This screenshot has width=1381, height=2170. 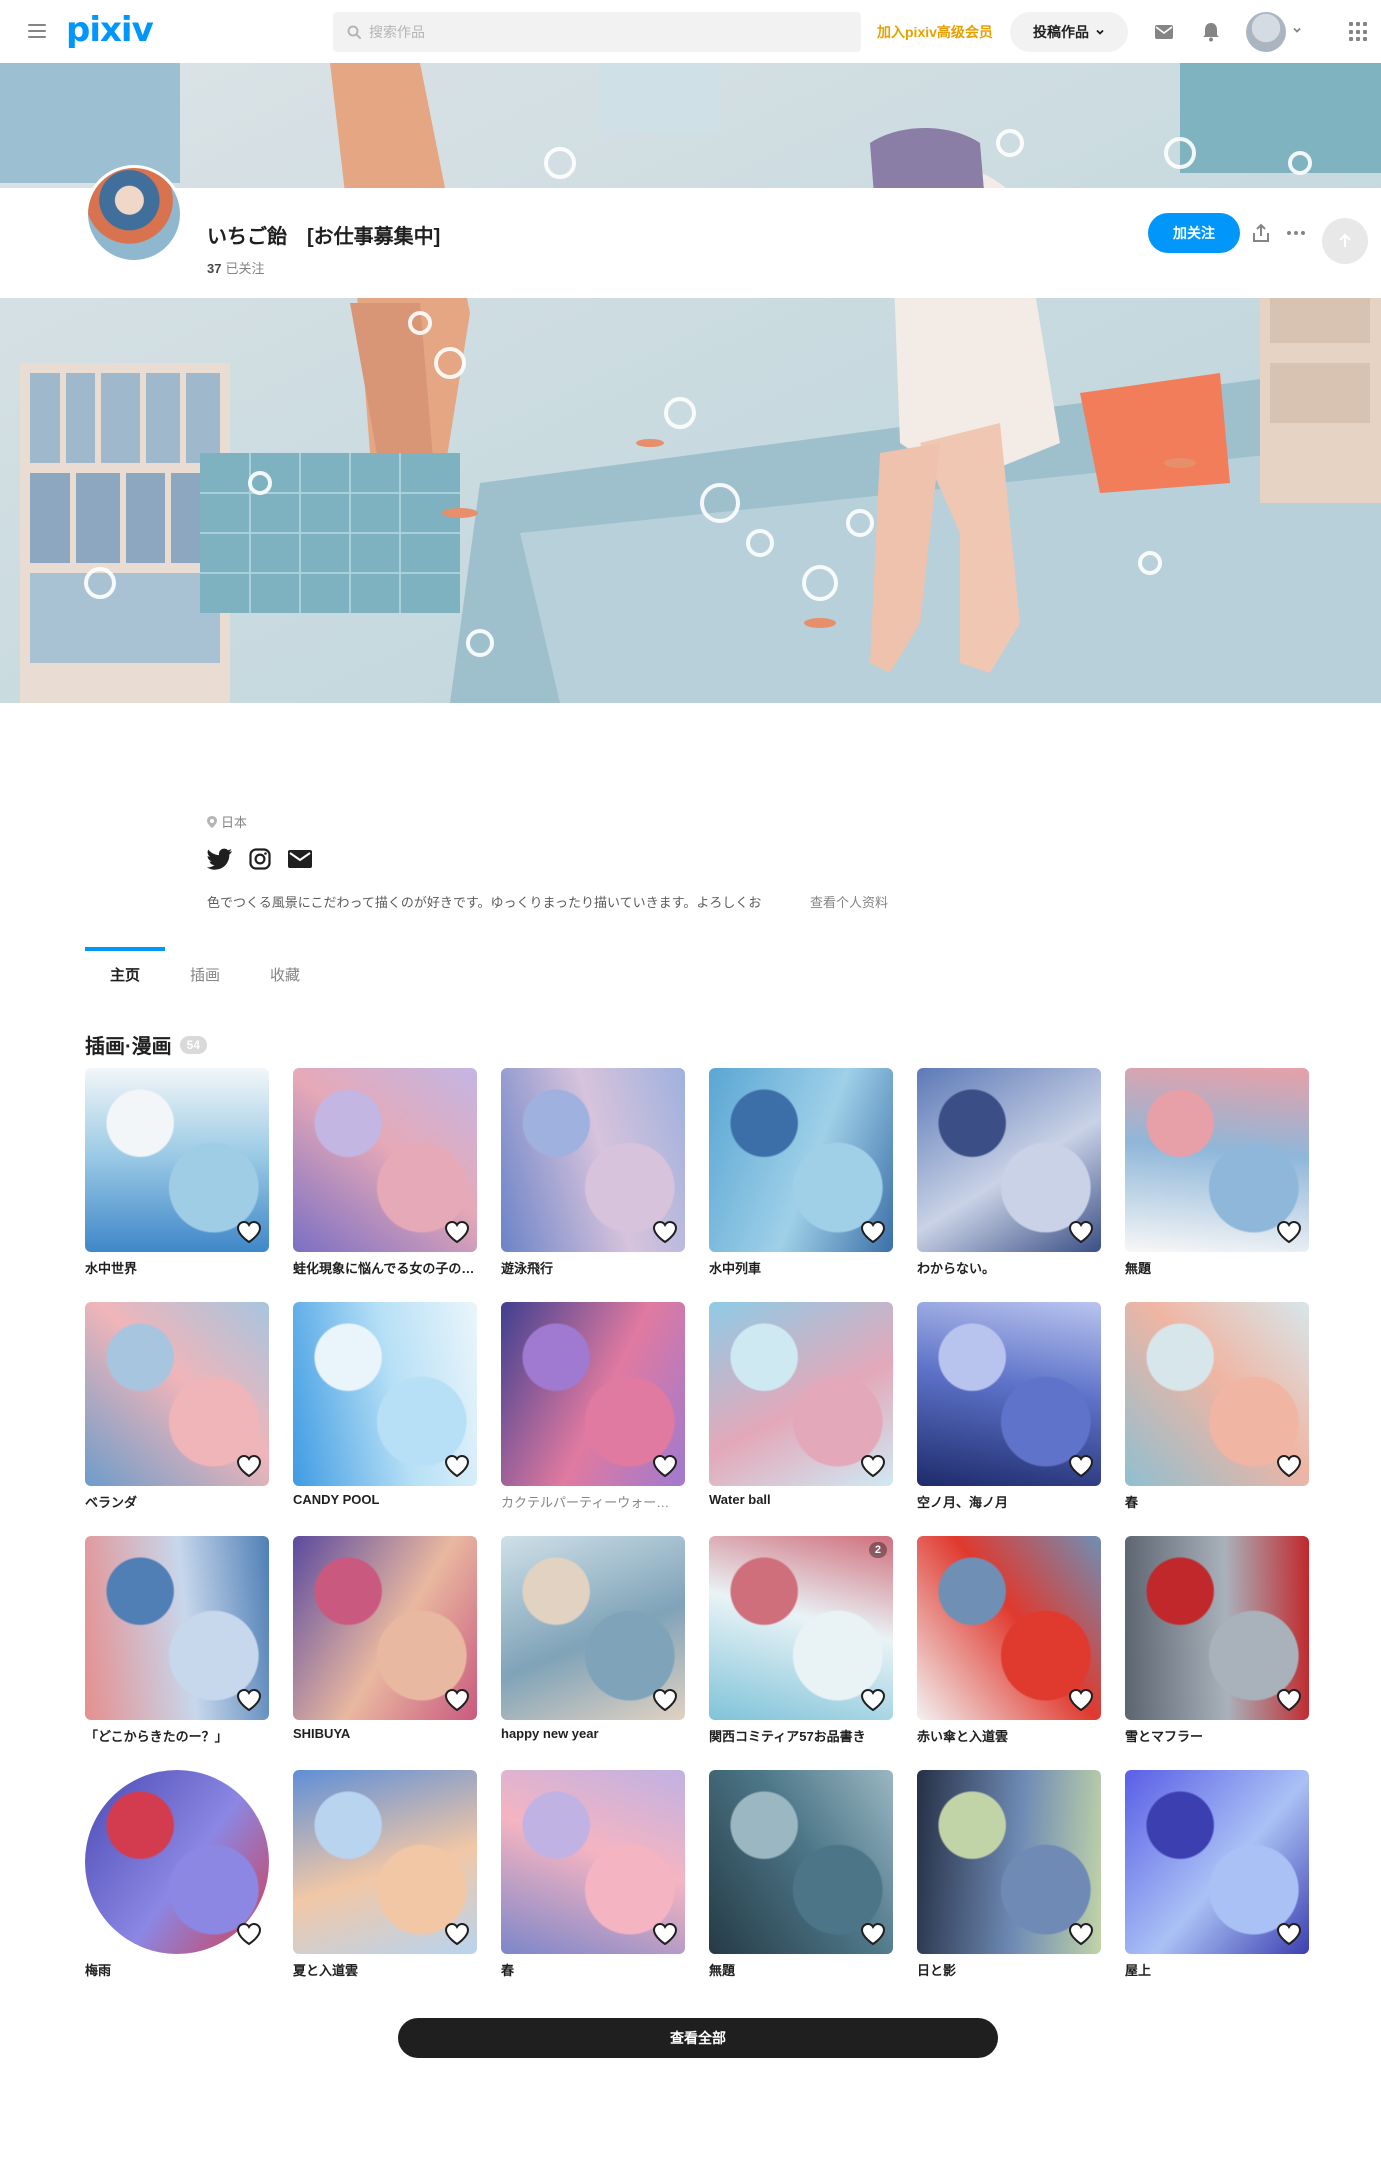 I want to click on following-count: 37 已关注, so click(x=235, y=267).